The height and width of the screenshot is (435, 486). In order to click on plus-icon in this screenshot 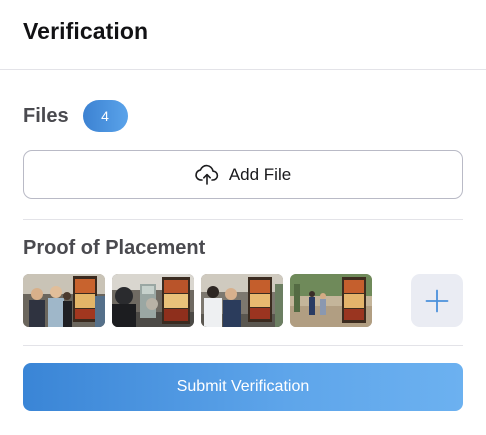, I will do `click(437, 301)`.